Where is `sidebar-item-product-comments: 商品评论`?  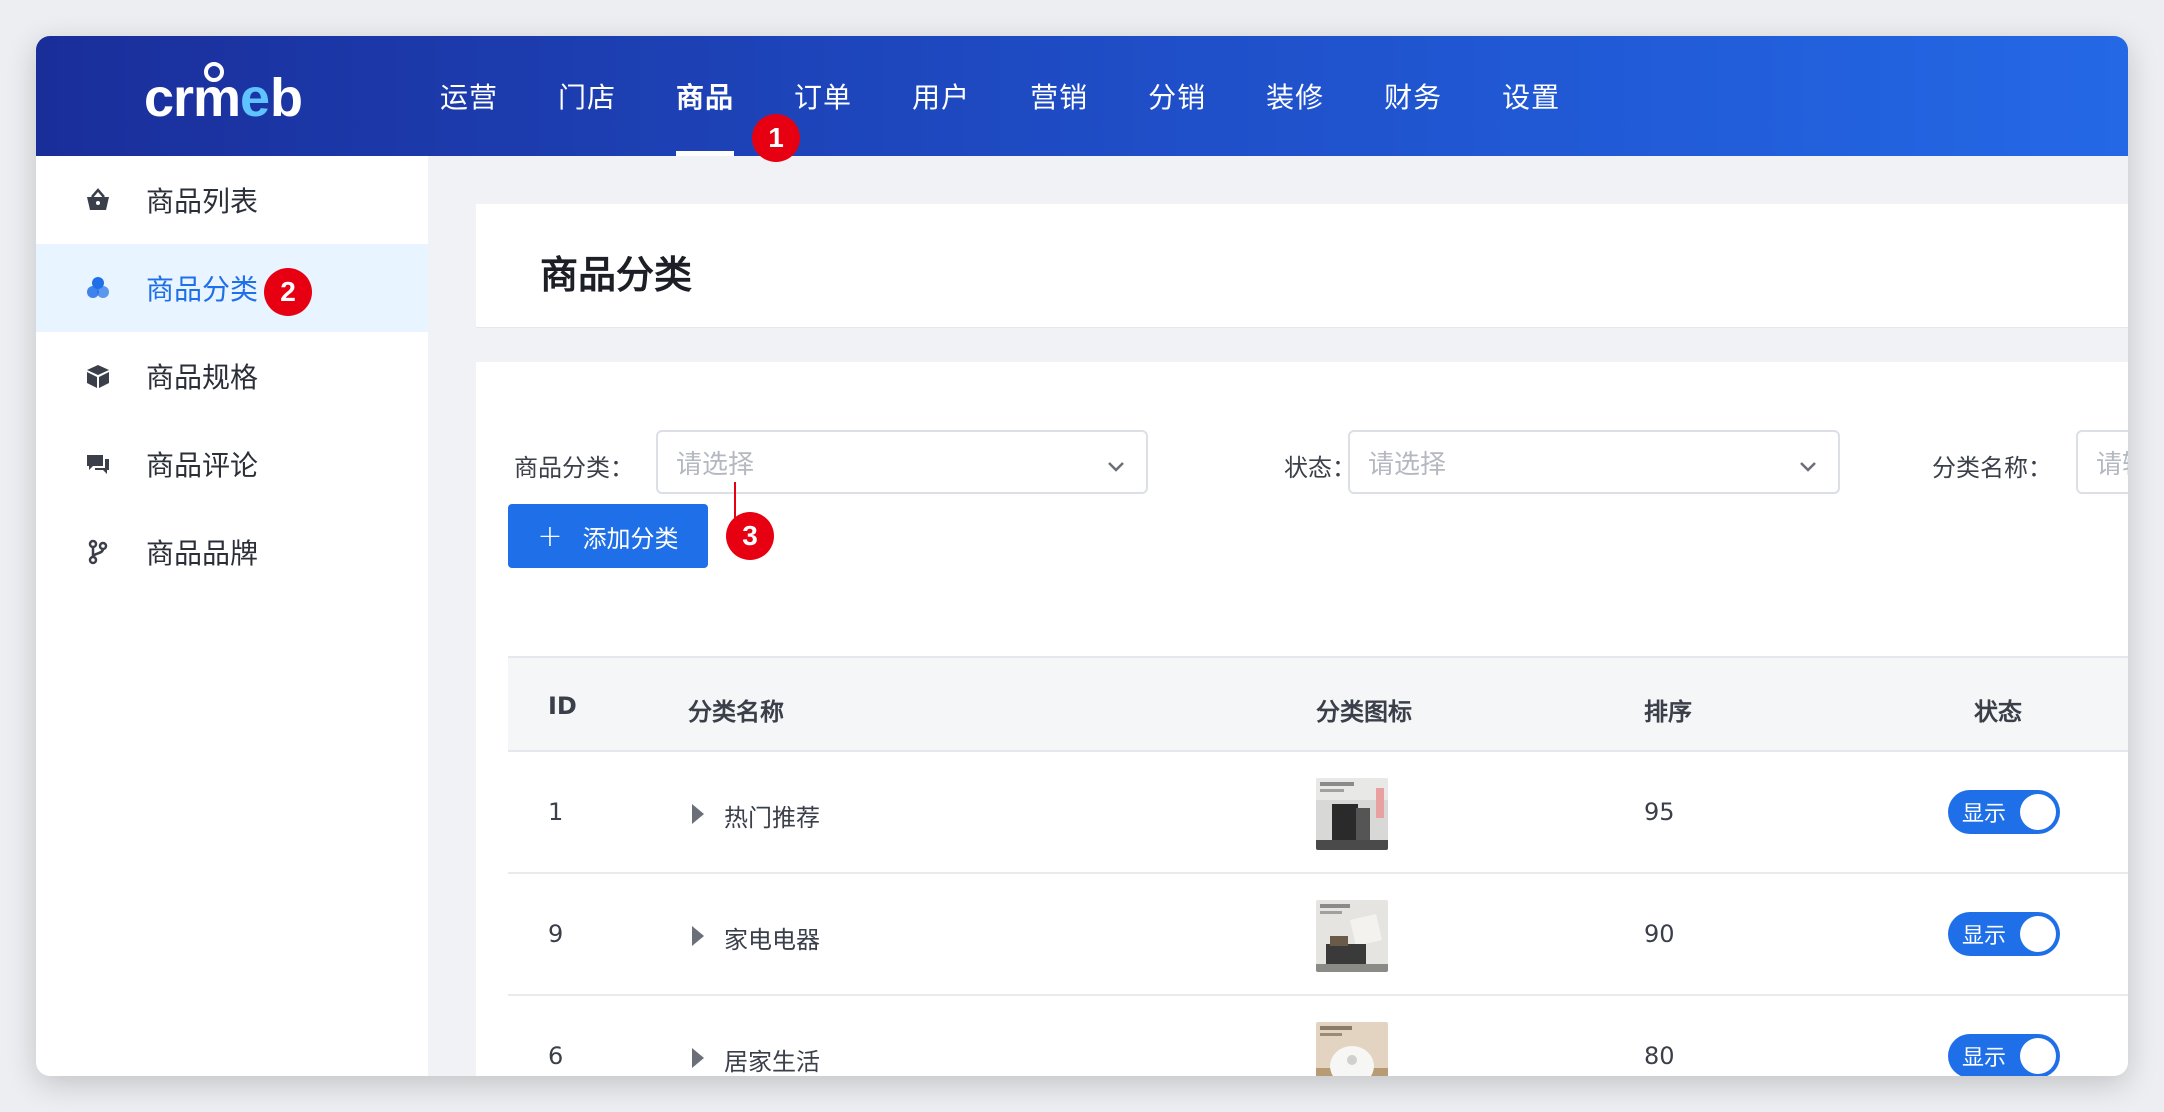
sidebar-item-product-comments: 商品评论 is located at coordinates (232, 464).